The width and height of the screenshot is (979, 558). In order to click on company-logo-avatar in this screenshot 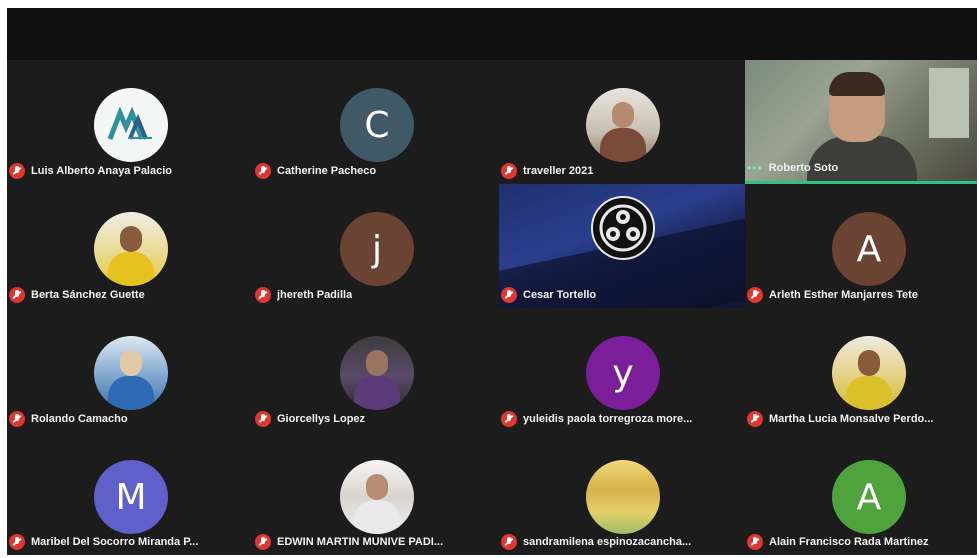, I will do `click(131, 125)`.